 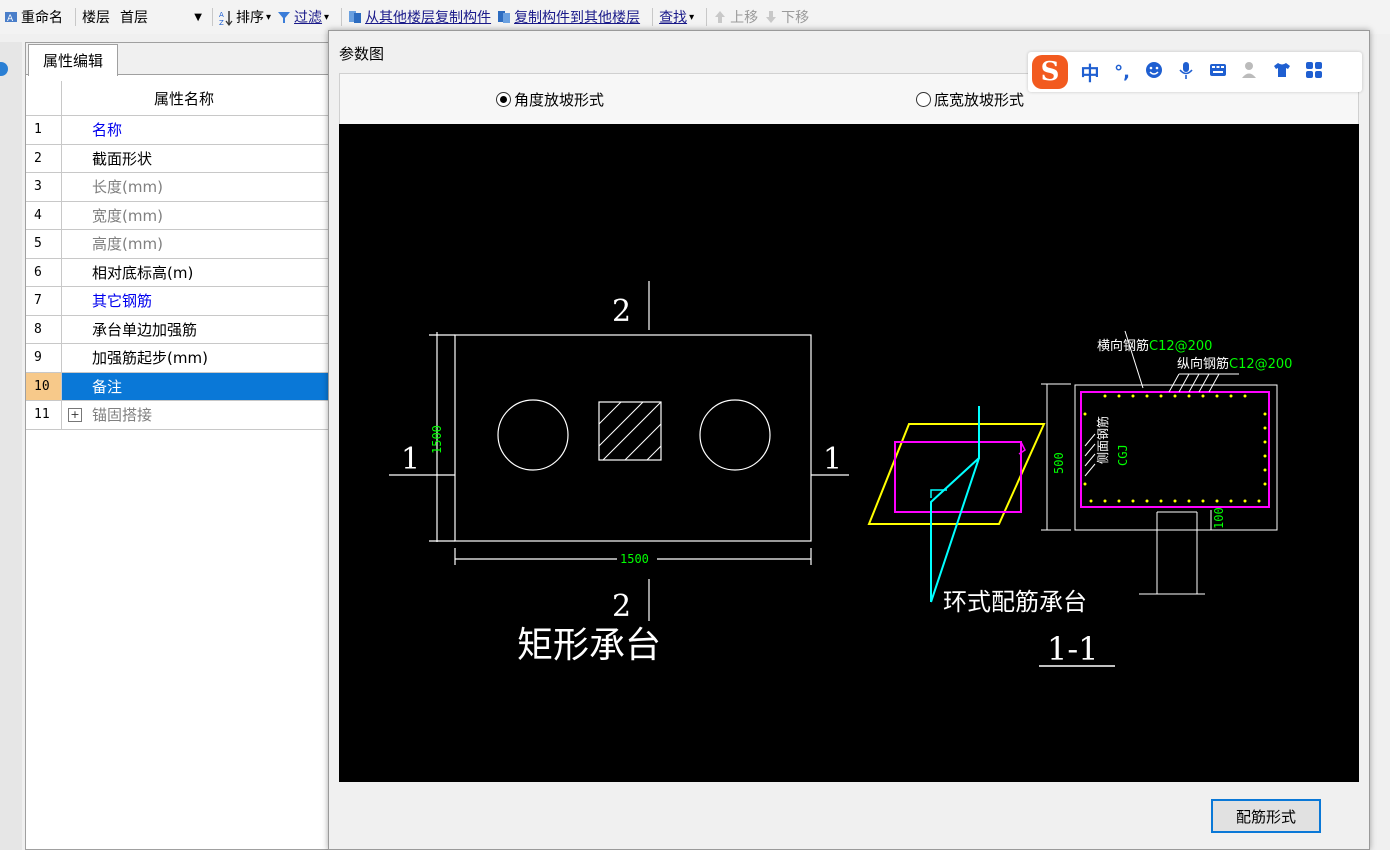 I want to click on table-row: 8 承台单边加强筋, so click(x=196, y=329).